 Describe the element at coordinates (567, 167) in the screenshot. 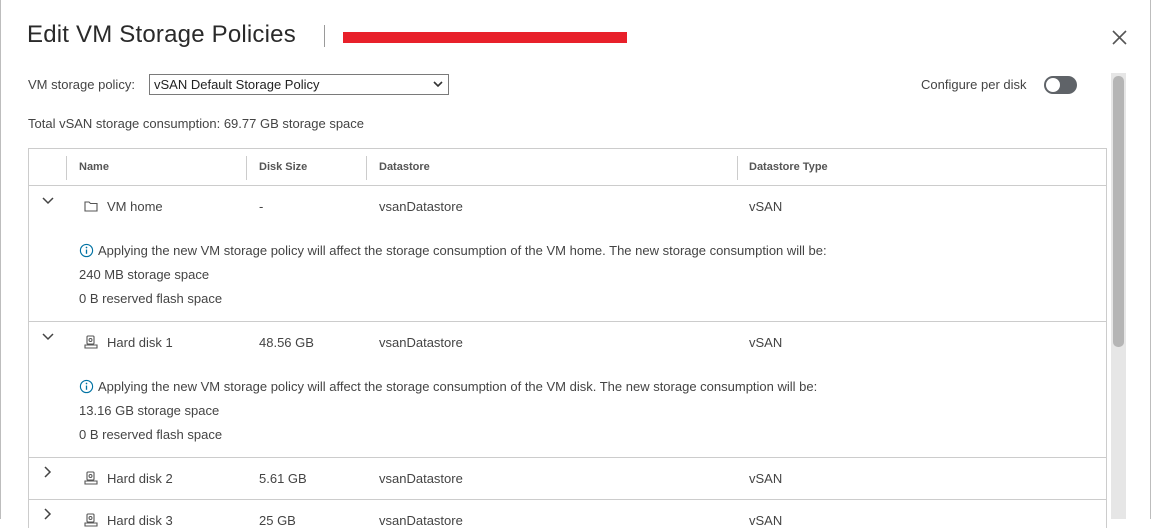

I see `table-header: Name Disk Size Datastore Datastore Type` at that location.